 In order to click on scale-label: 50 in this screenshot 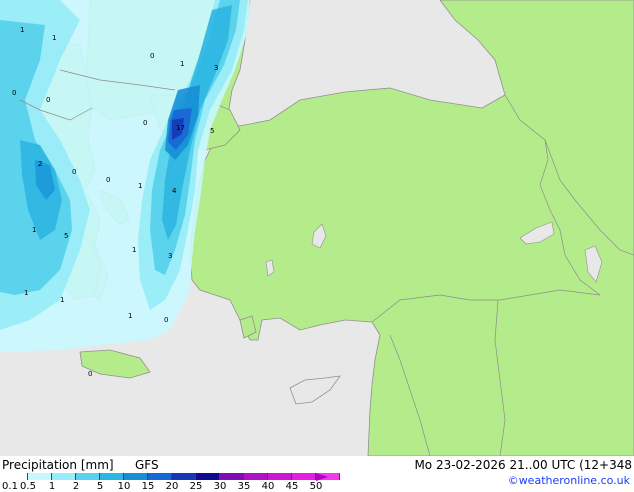, I will do `click(316, 486)`.